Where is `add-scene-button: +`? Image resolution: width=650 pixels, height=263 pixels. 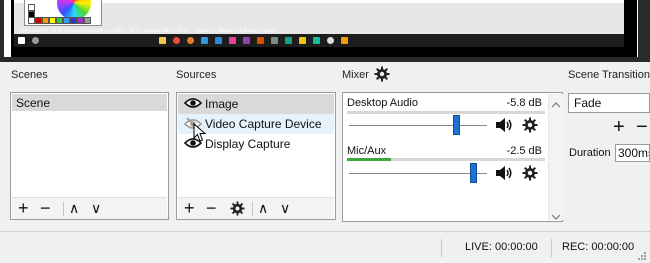
add-scene-button: + is located at coordinates (23, 208).